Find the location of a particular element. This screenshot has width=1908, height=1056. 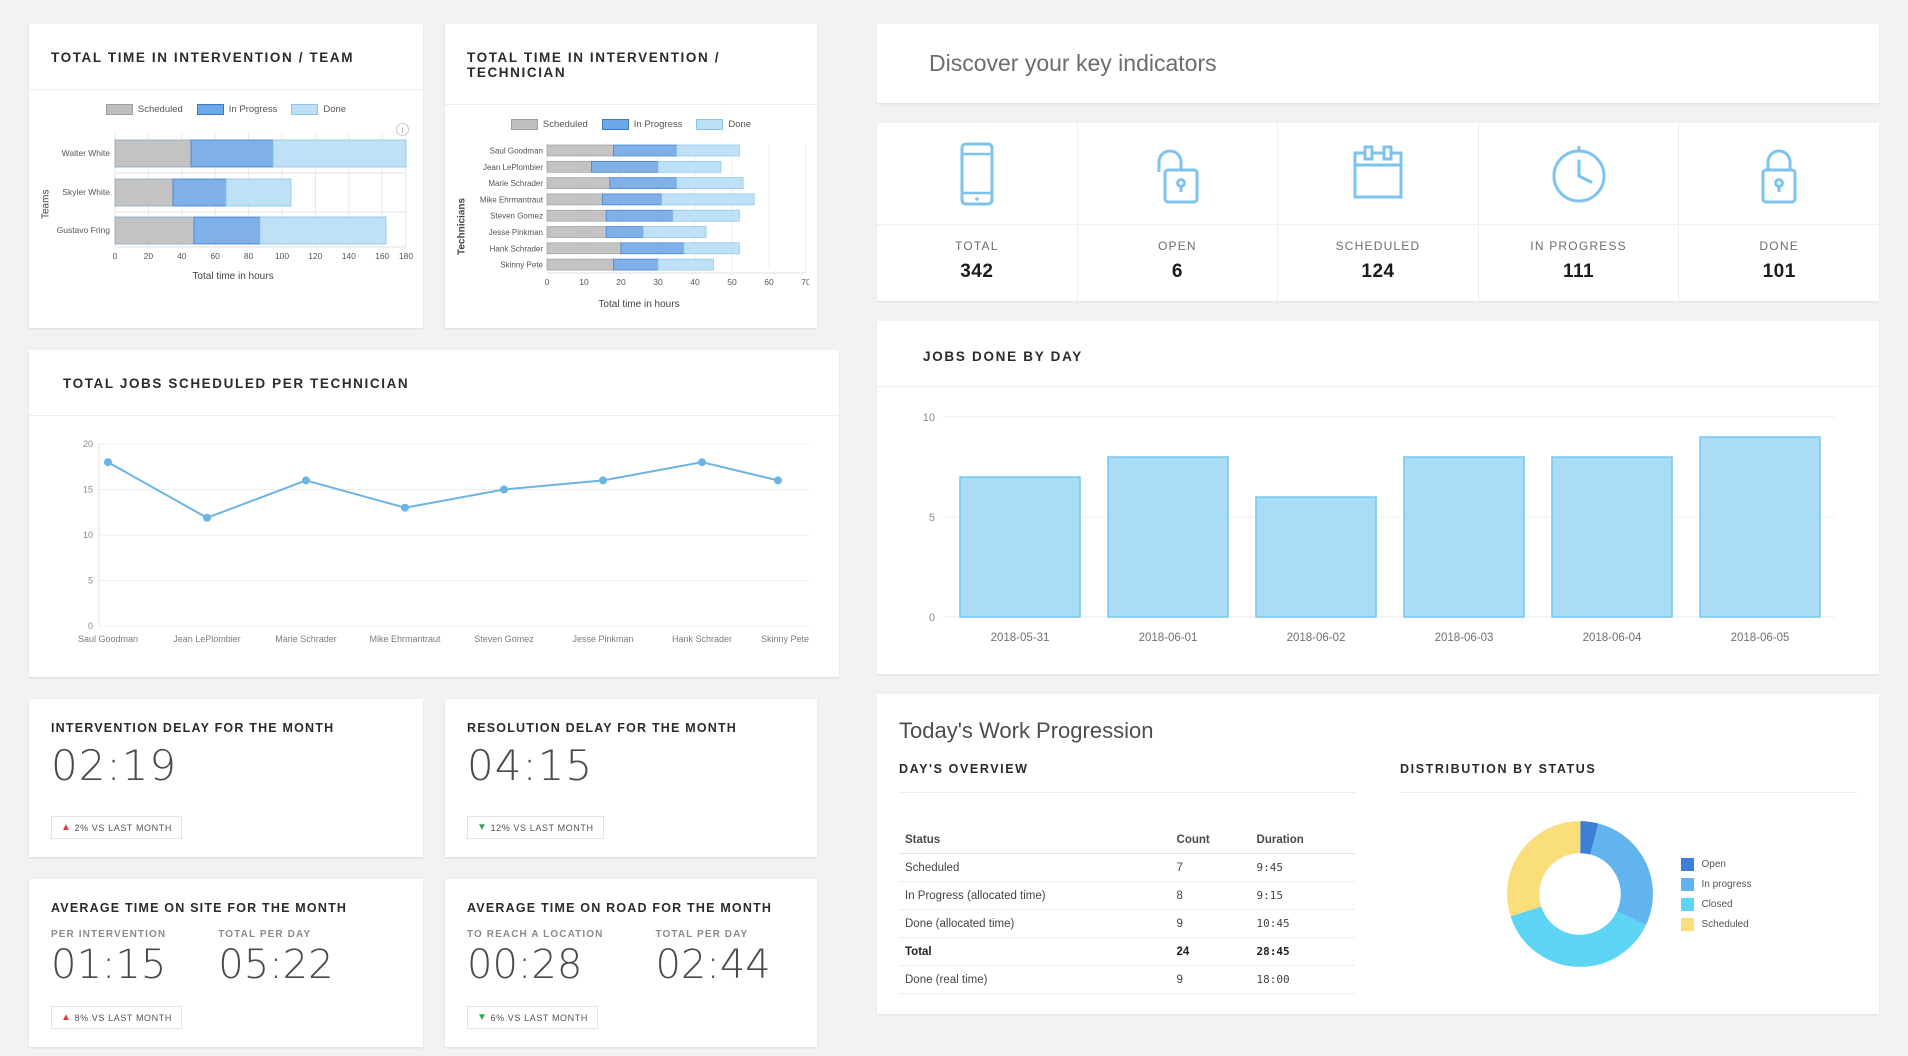

svg-text: Walter White is located at coordinates (86, 153).